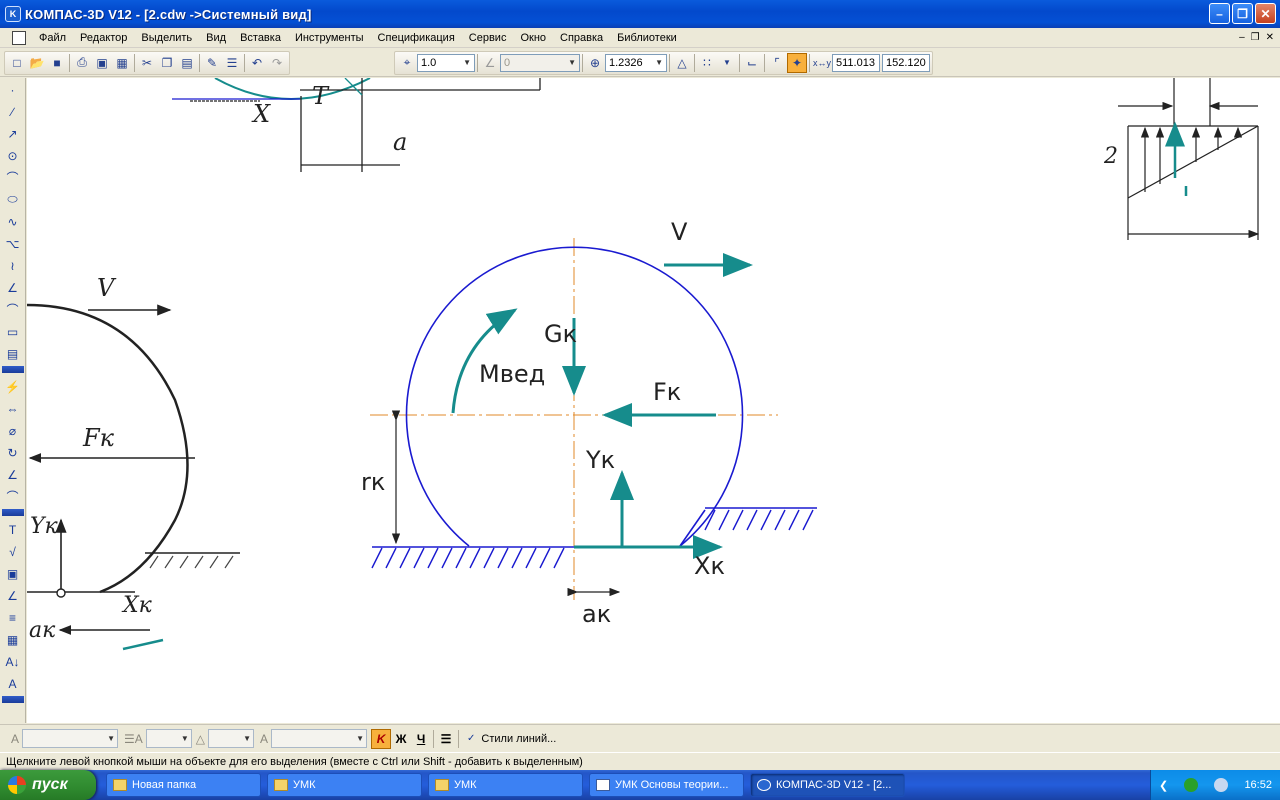 The image size is (1280, 800). Describe the element at coordinates (103, 38) in the screenshot. I see `menu-editor: Редактор` at that location.